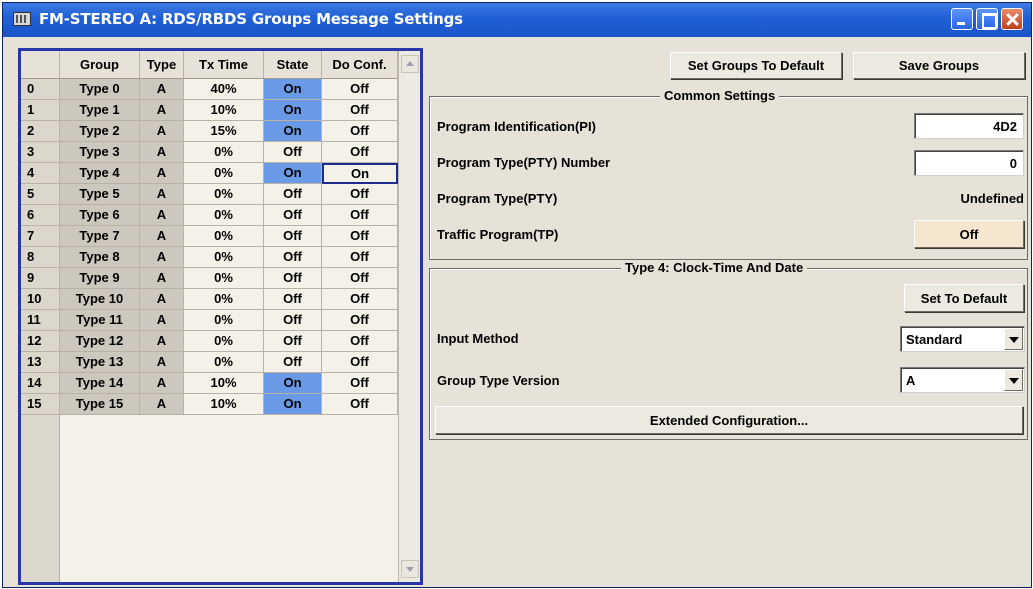 The height and width of the screenshot is (589, 1033). Describe the element at coordinates (410, 569) in the screenshot. I see `scroll-down-icon` at that location.